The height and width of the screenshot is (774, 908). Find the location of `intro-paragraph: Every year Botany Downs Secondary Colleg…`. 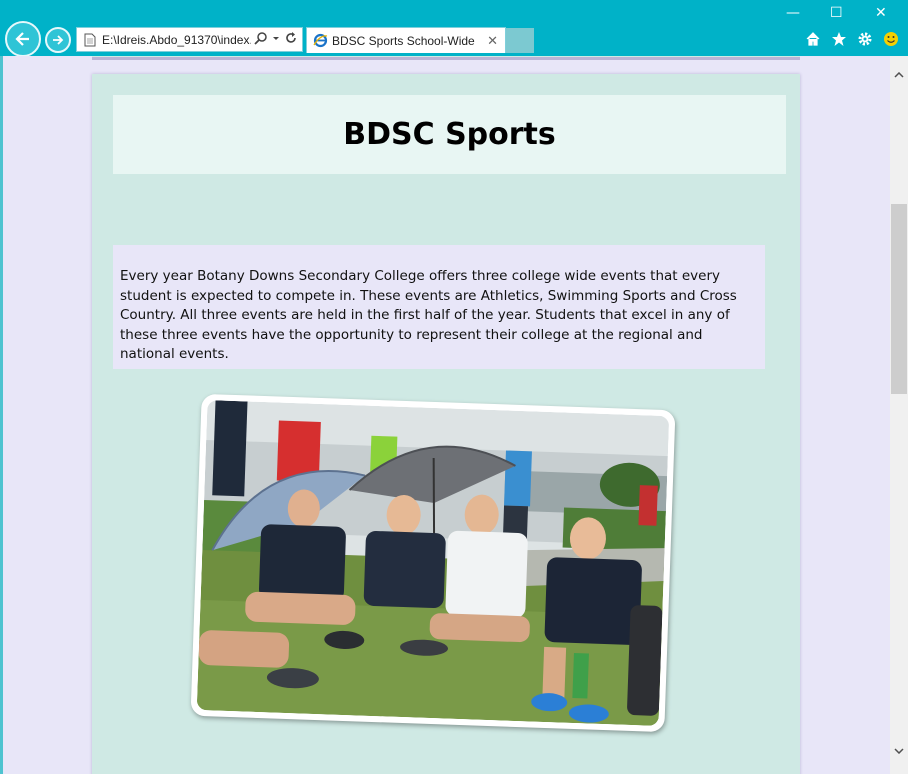

intro-paragraph: Every year Botany Downs Secondary Colleg… is located at coordinates (428, 315).